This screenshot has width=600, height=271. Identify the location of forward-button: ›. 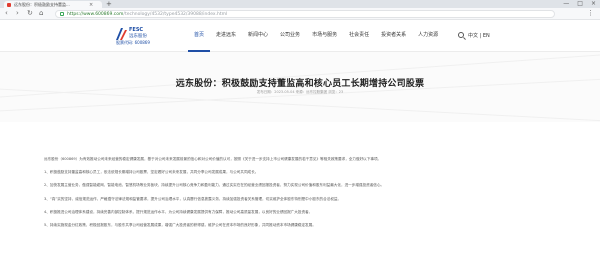
(17, 13).